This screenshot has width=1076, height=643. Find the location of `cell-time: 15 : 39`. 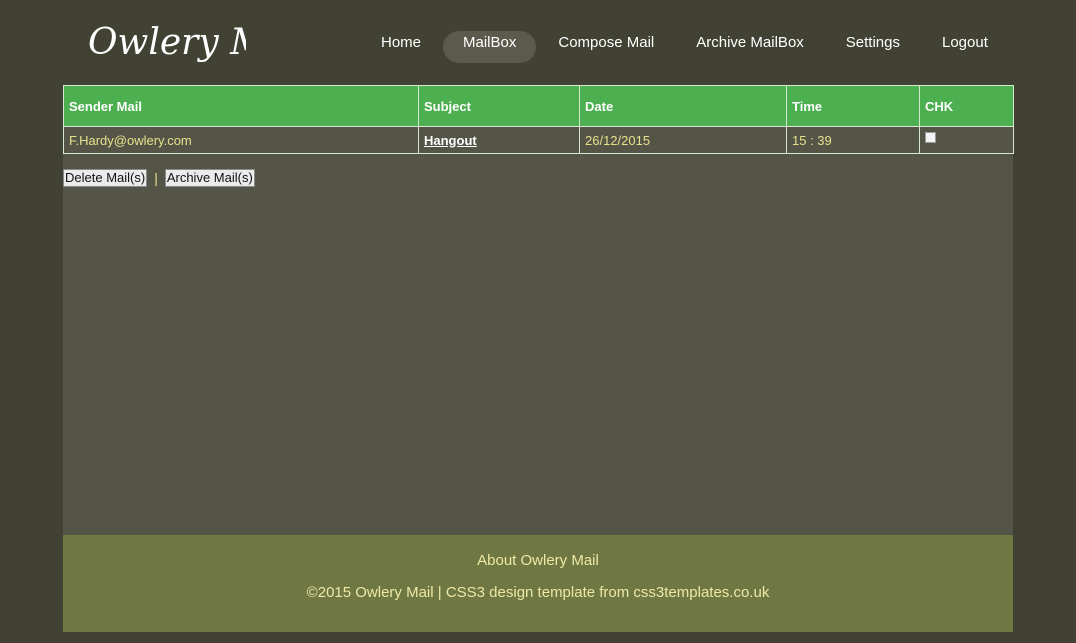

cell-time: 15 : 39 is located at coordinates (853, 140).